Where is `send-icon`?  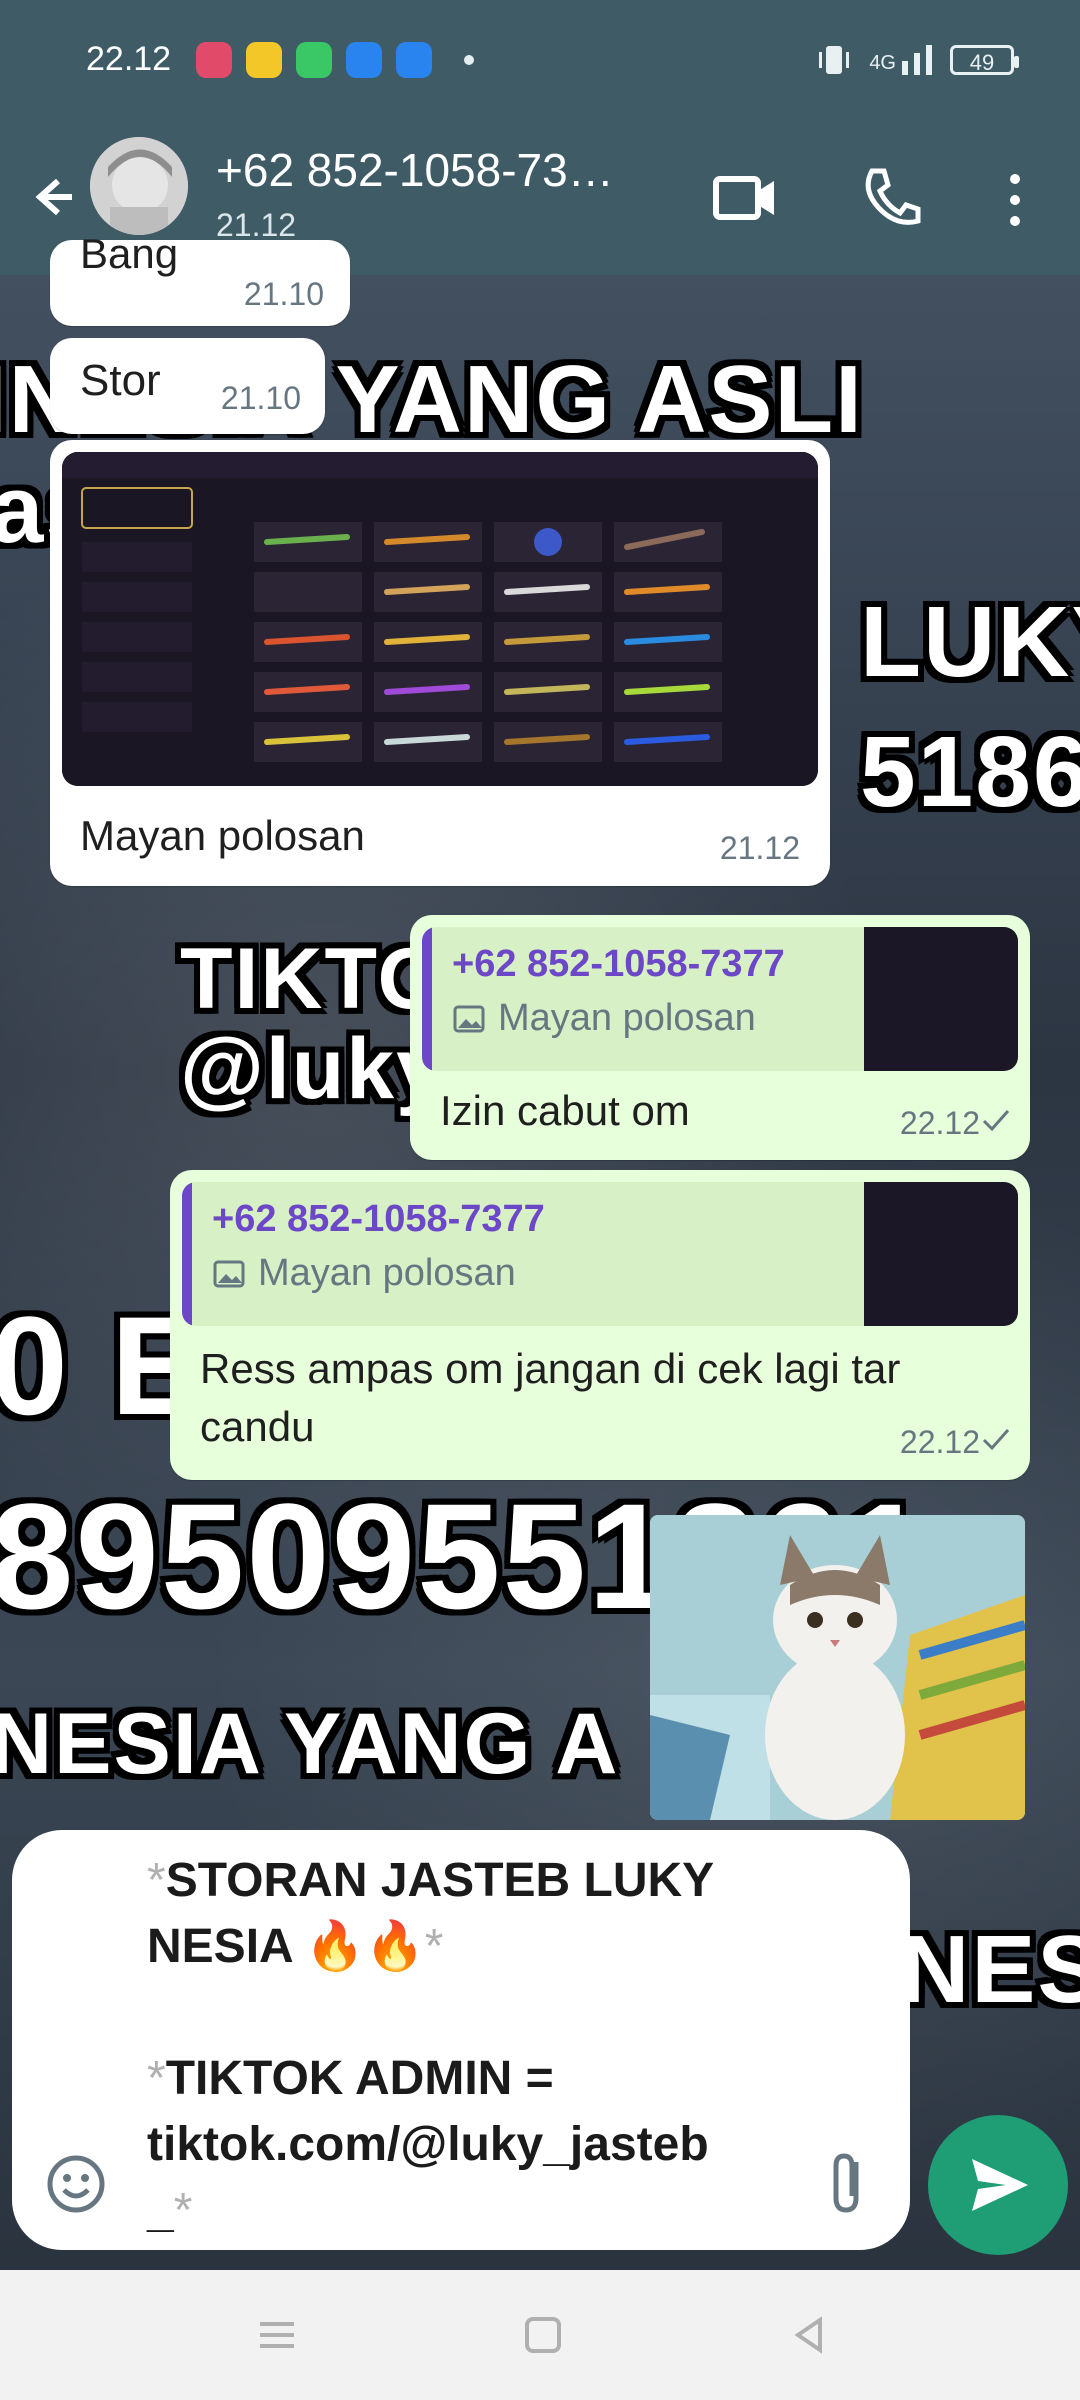
send-icon is located at coordinates (1000, 2185).